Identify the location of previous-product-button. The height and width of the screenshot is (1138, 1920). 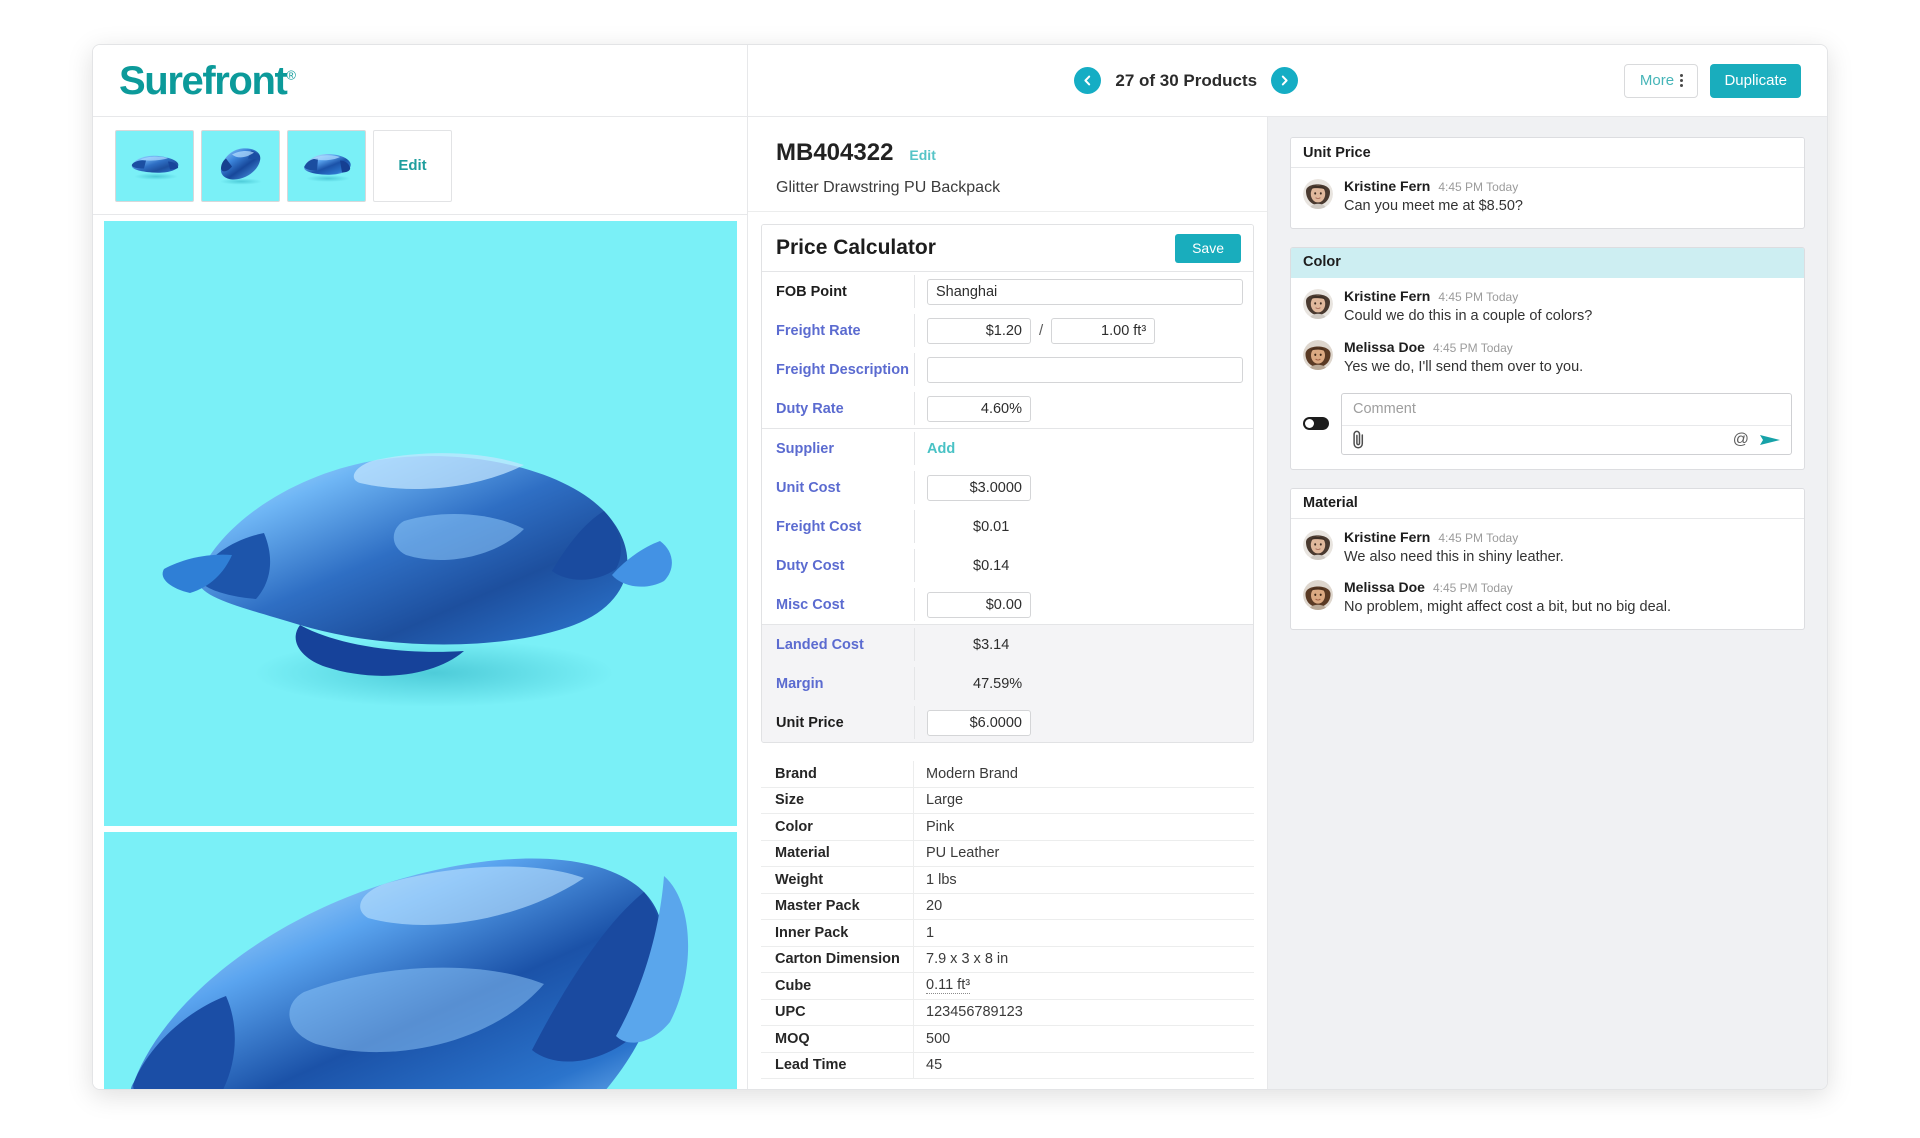
(1088, 80).